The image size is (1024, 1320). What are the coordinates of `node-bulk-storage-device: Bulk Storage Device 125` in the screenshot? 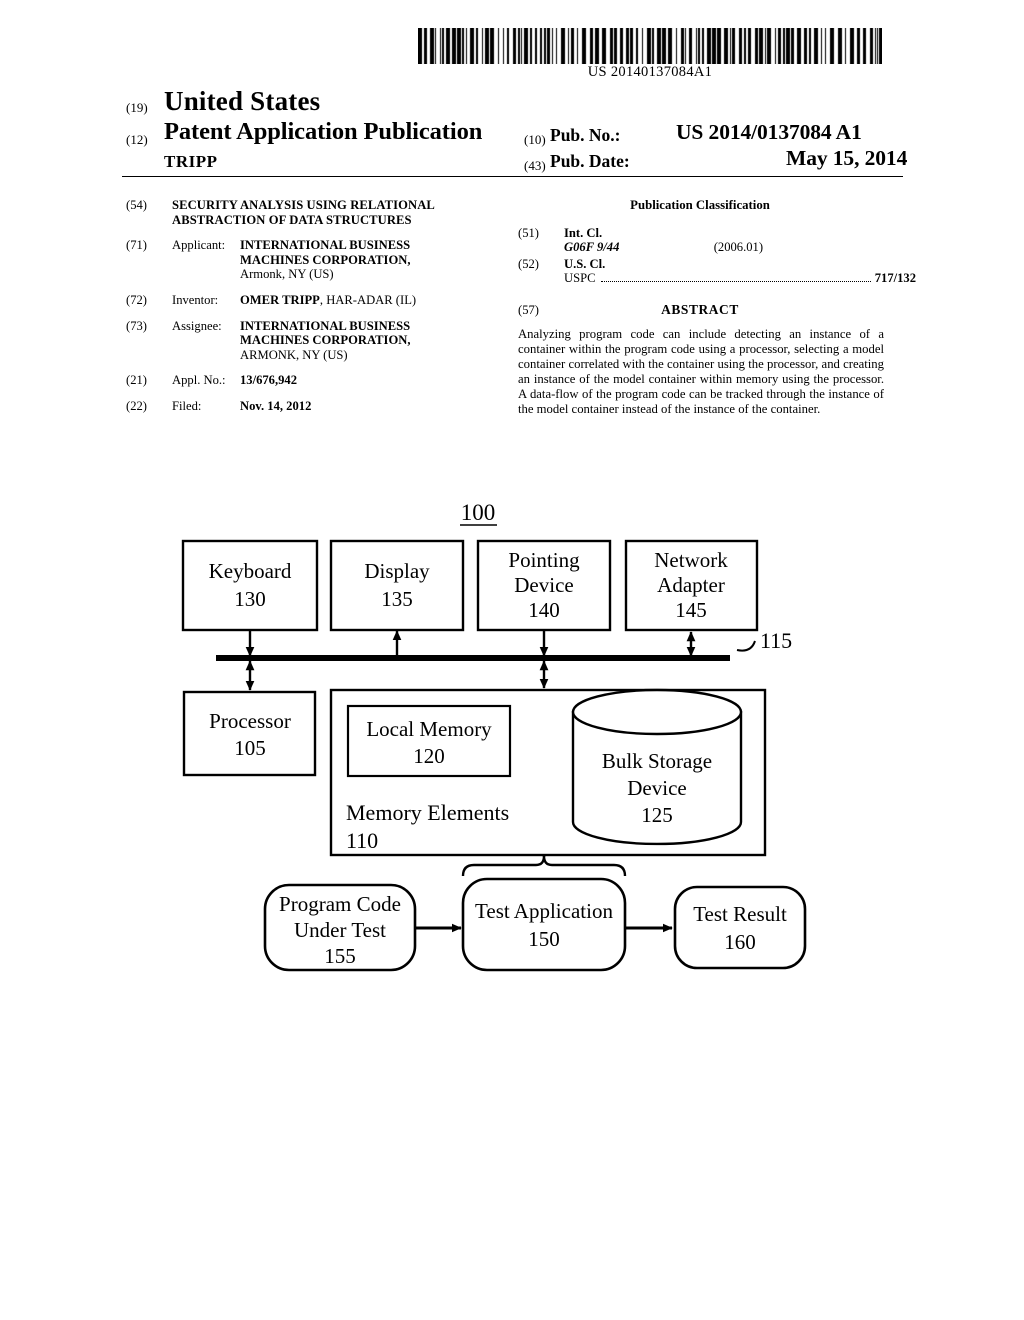 It's located at (657, 767).